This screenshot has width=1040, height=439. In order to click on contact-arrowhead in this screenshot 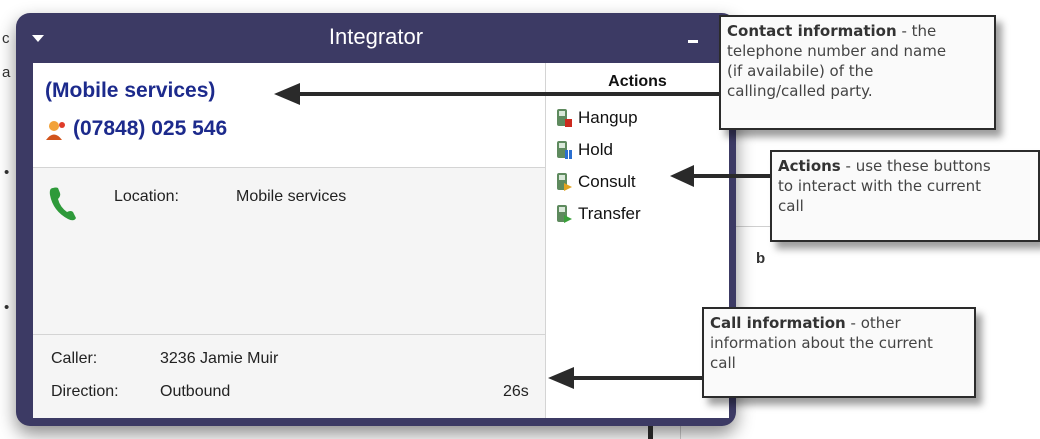, I will do `click(287, 94)`.